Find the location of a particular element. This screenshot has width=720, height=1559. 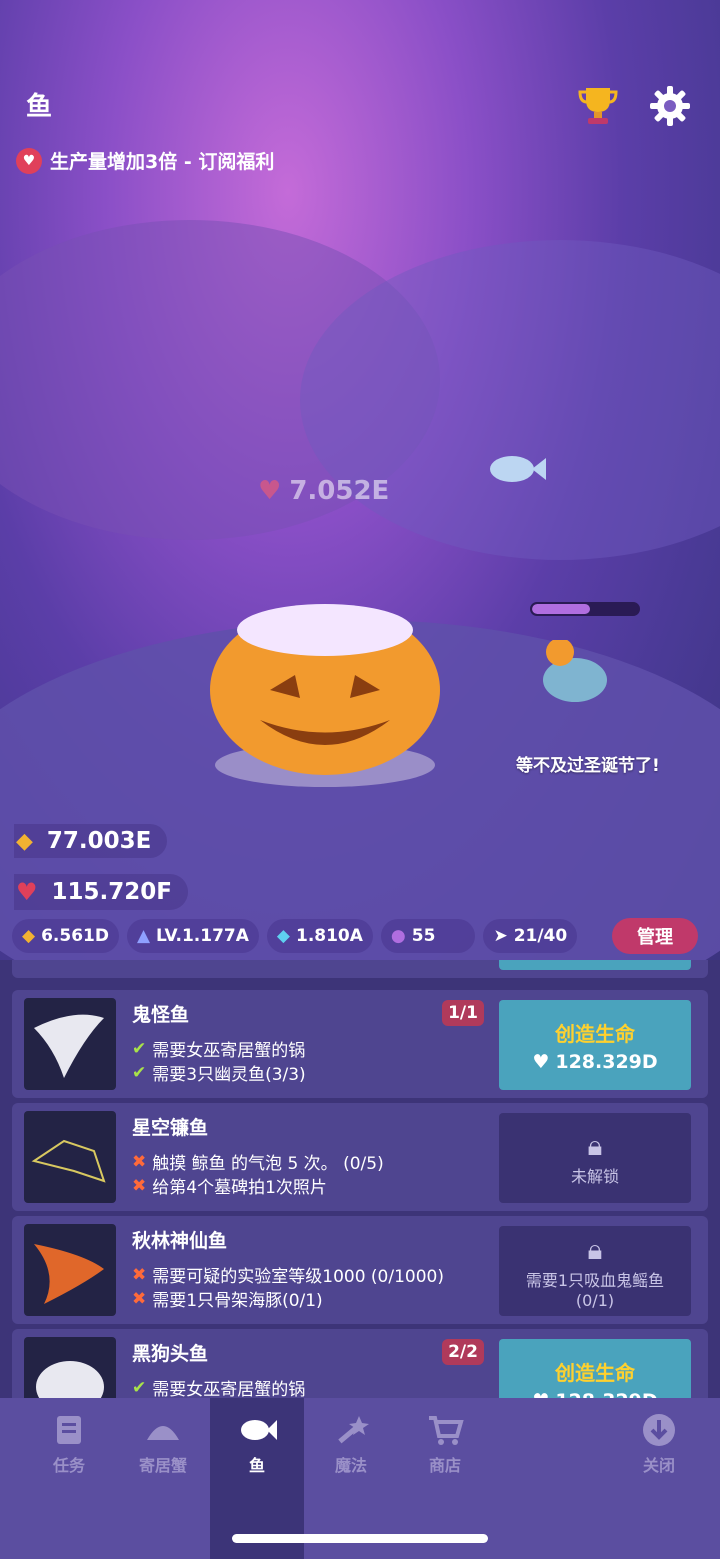

list-item is located at coordinates (360, 969).